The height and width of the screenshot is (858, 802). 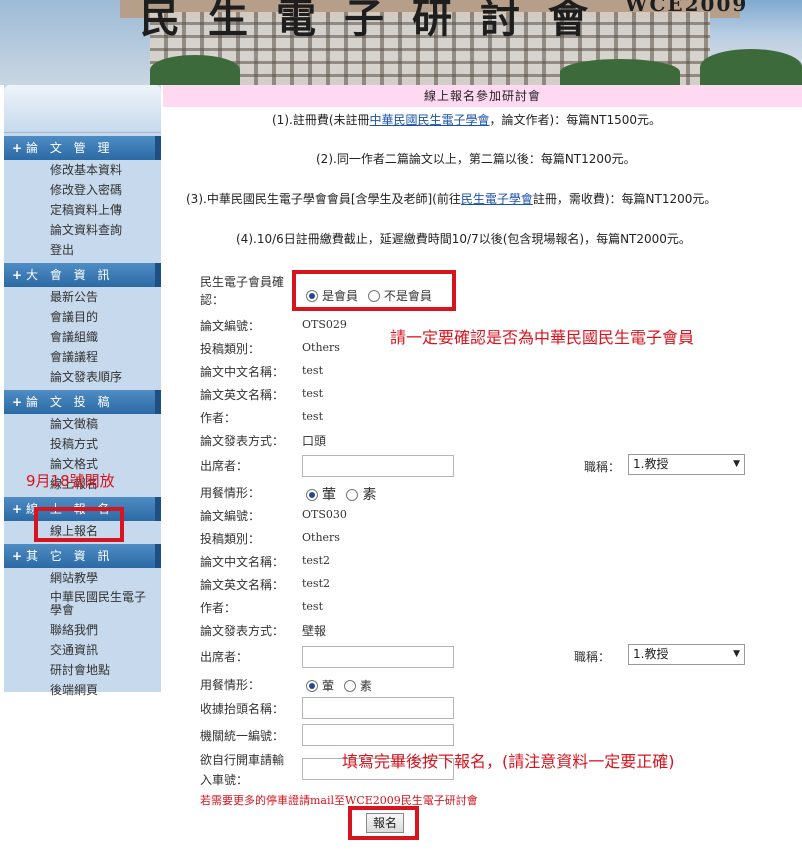 What do you see at coordinates (242, 709) in the screenshot?
I see `receipt-label: 收據抬頭名稱：` at bounding box center [242, 709].